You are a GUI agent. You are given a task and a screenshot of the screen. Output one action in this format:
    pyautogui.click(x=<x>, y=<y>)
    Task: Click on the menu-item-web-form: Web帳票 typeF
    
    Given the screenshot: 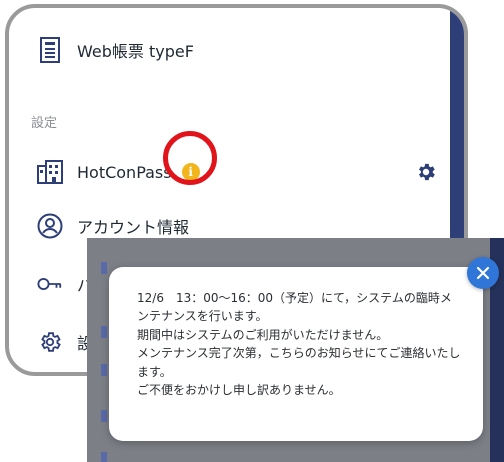 What is the action you would take?
    pyautogui.click(x=115, y=50)
    